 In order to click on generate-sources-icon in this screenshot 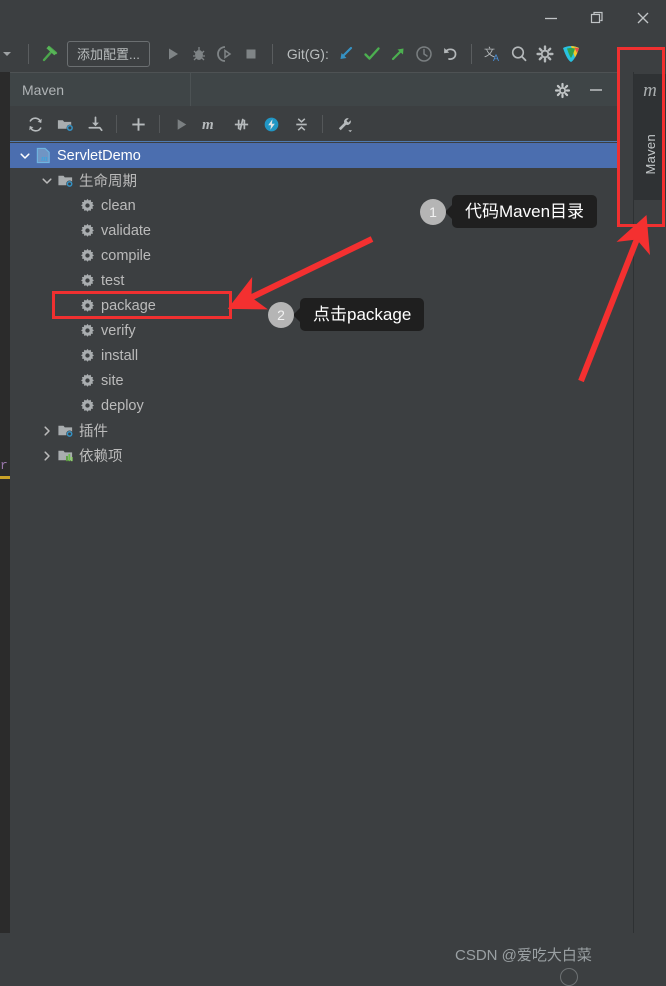, I will do `click(65, 124)`.